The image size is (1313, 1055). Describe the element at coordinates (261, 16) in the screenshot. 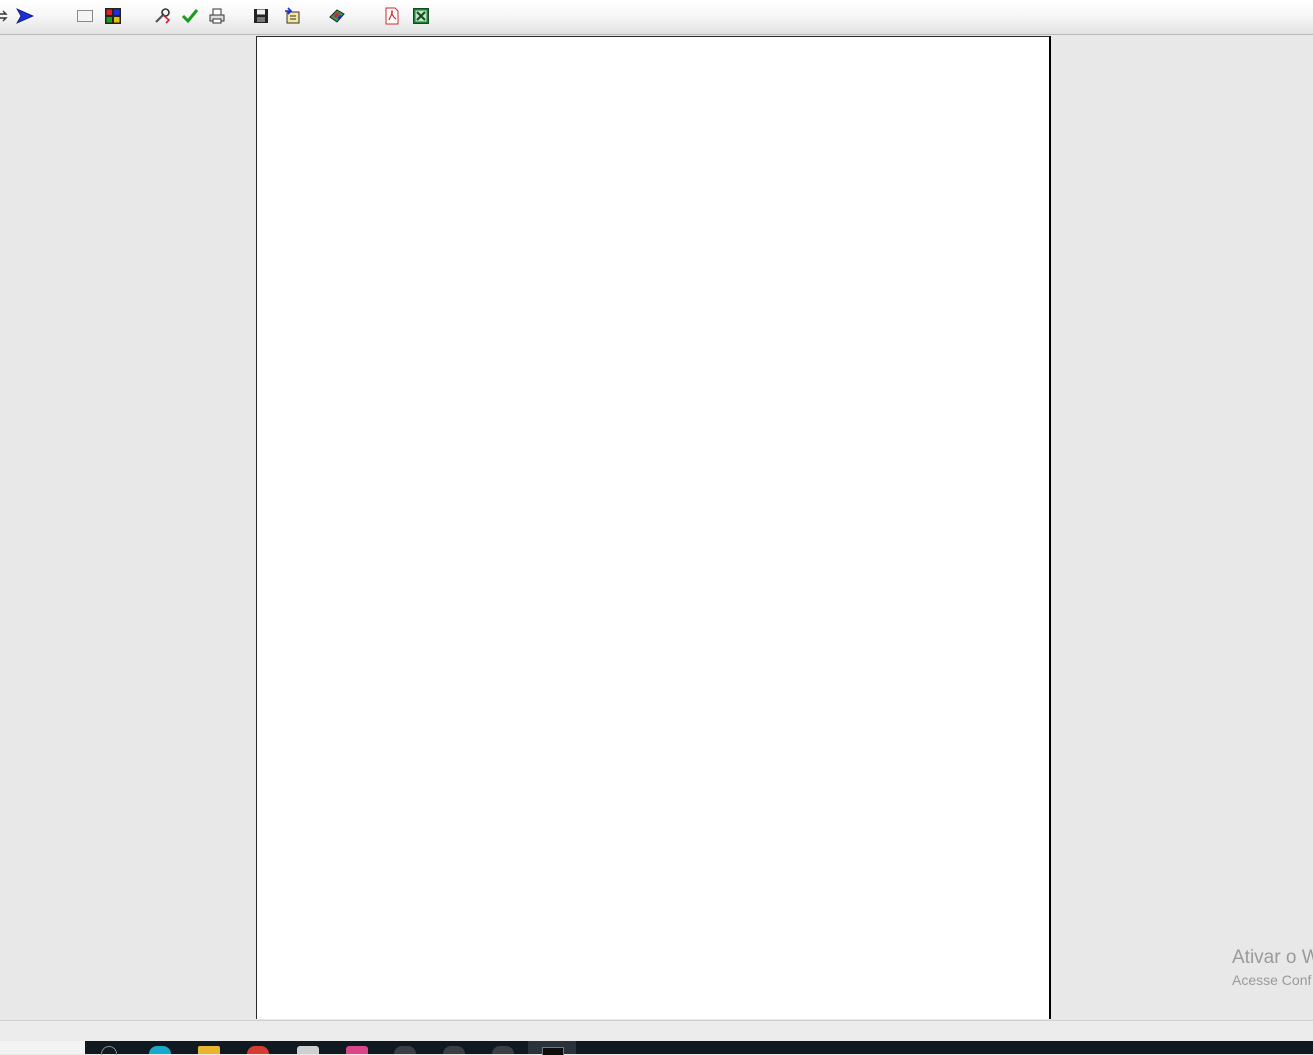

I see `save-disk-icon` at that location.